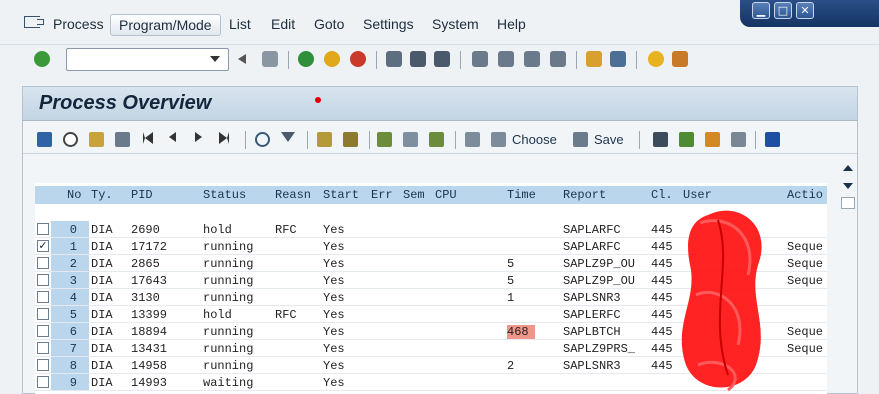  I want to click on command-field, so click(147, 59).